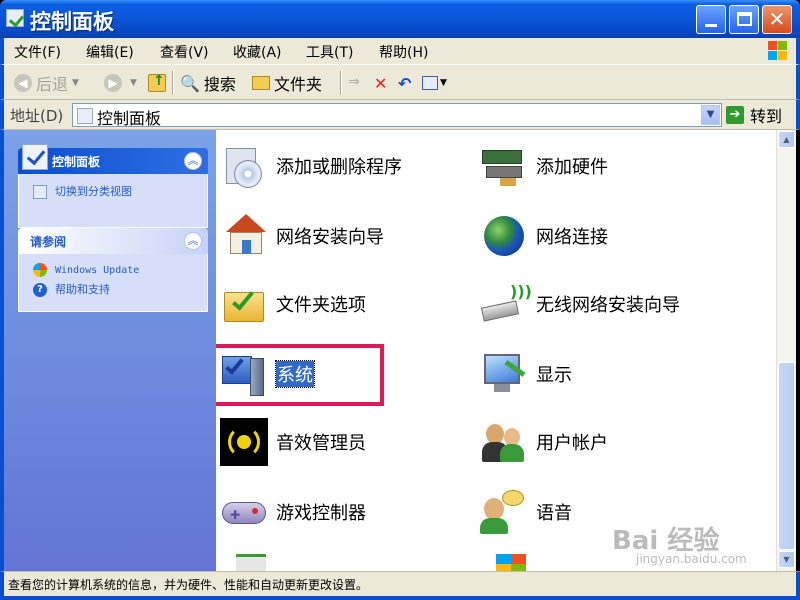 This screenshot has height=600, width=800. I want to click on search-button: 🔍 搜索, so click(208, 83).